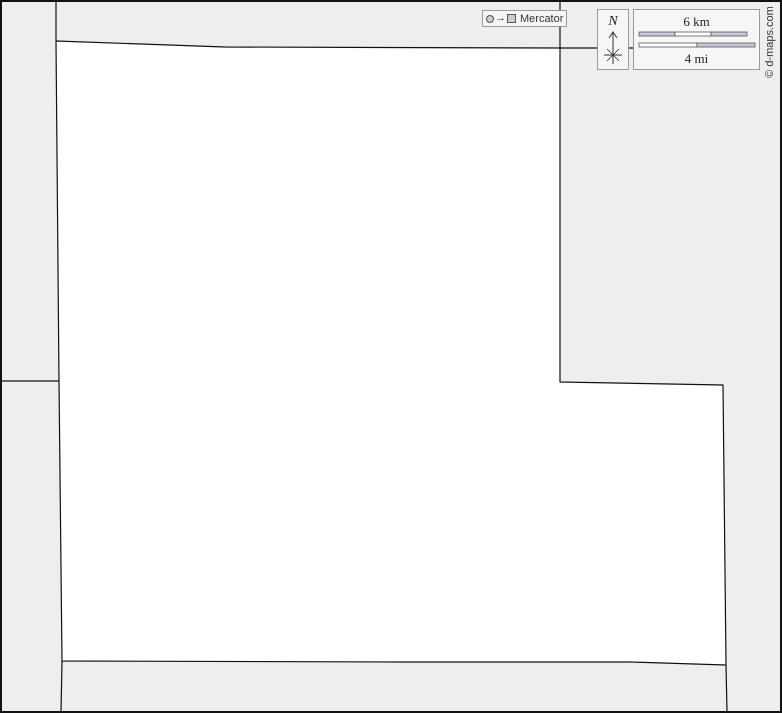 This screenshot has height=713, width=782. I want to click on scale-bar: 6 km 4 mi, so click(696, 39).